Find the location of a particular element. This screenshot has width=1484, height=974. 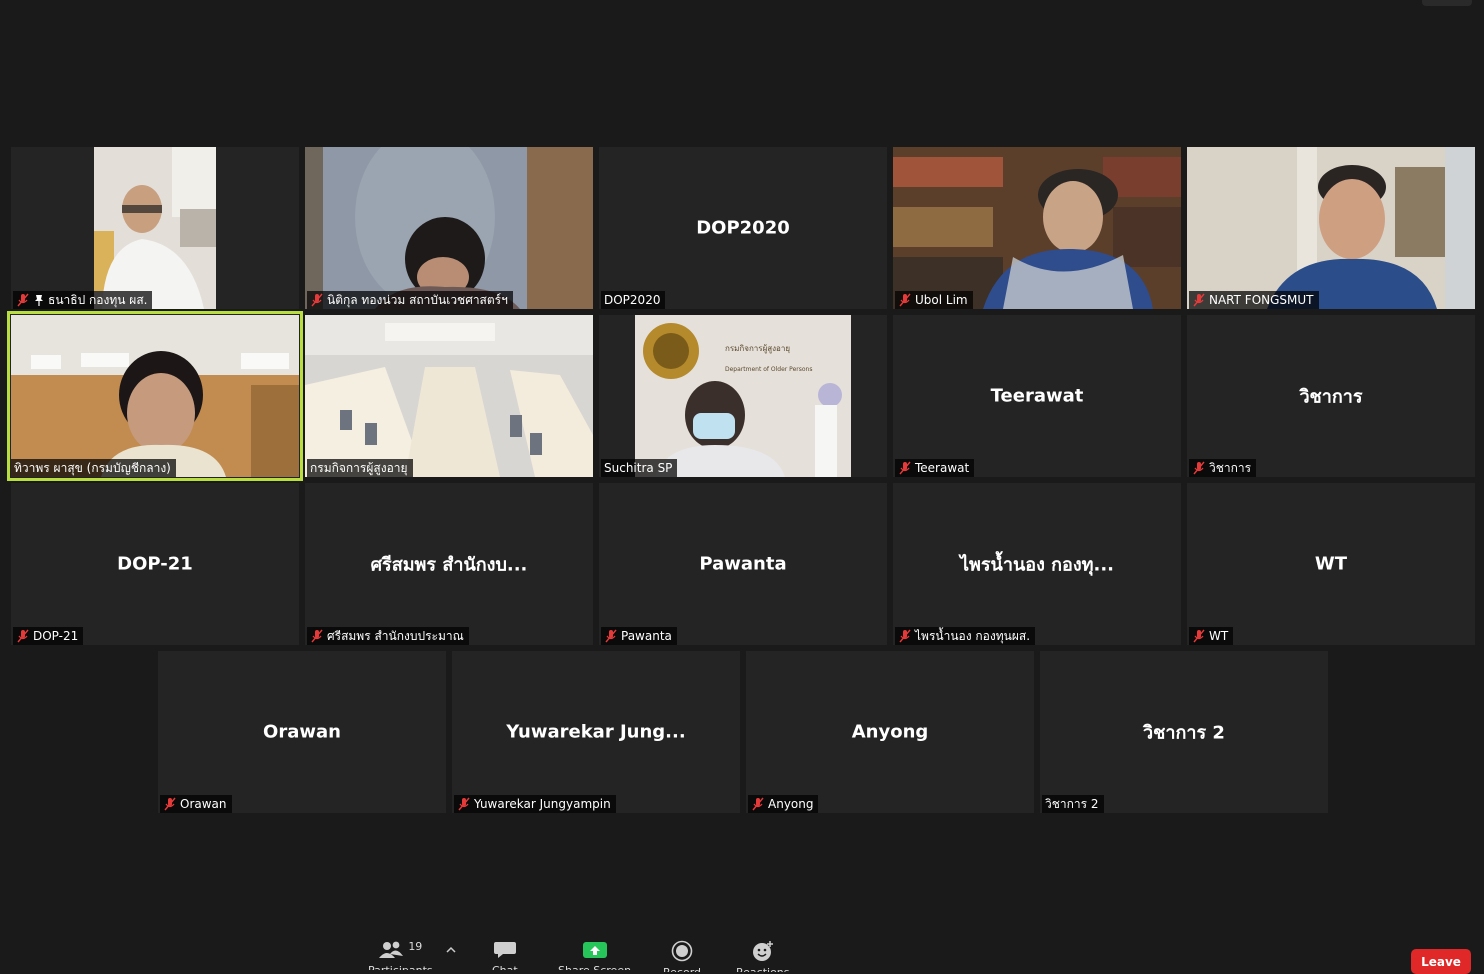

participant-nametag: นิติกุล ทองน่วม สถาบันเวชศาสตร์ฯ is located at coordinates (410, 300).